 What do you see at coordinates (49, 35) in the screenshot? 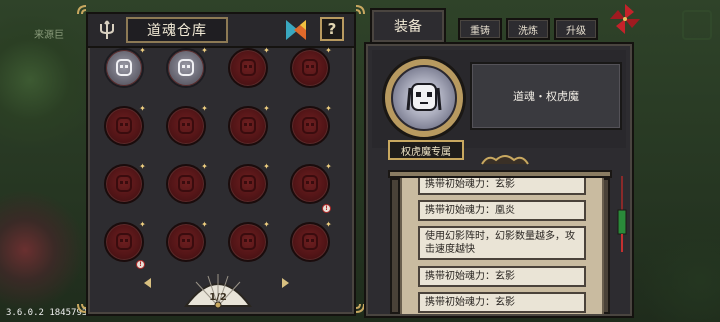
I see `world-label: 来源巨` at bounding box center [49, 35].